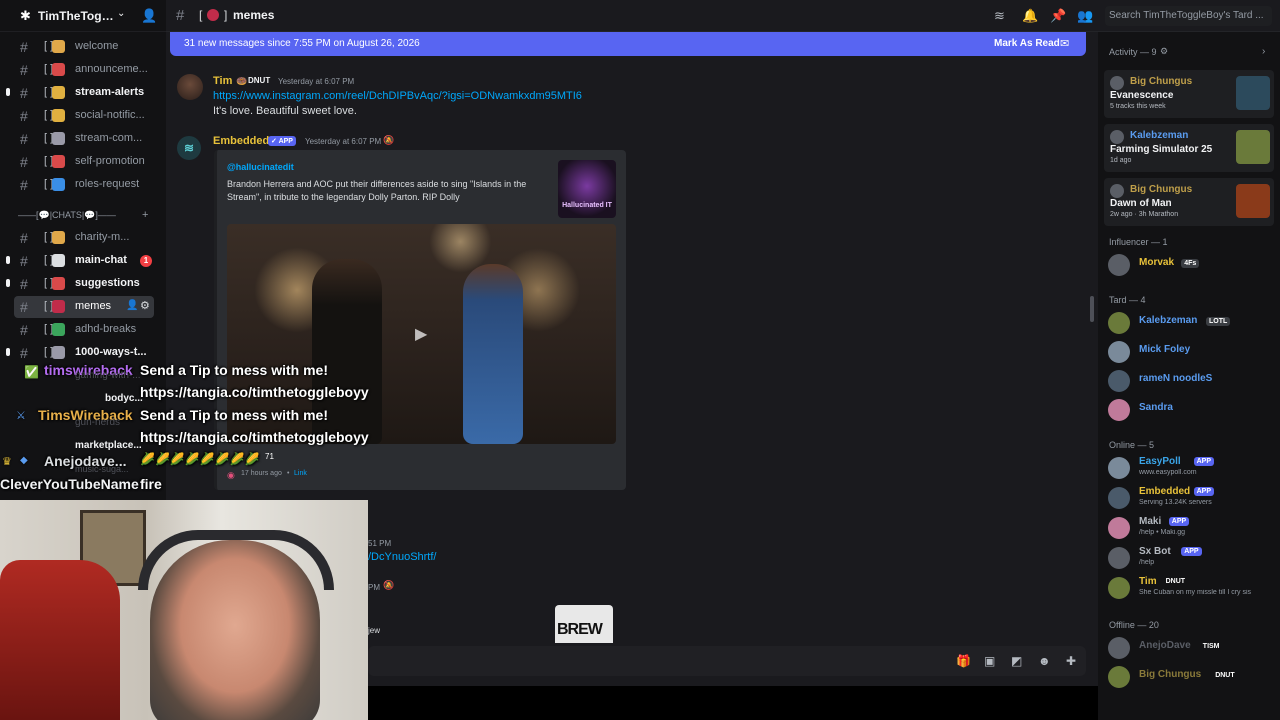 The image size is (1280, 720). What do you see at coordinates (727, 661) in the screenshot?
I see `message-composer: 🎁 ▣ ◩ ☻ ✚` at bounding box center [727, 661].